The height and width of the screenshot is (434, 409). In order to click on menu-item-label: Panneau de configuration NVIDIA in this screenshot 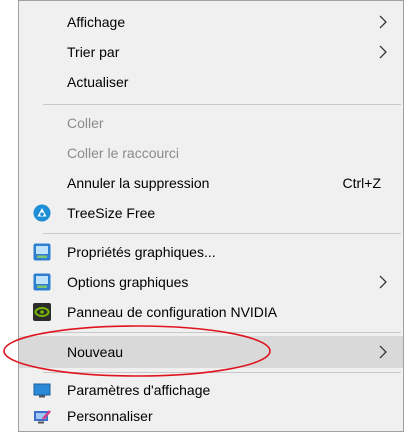, I will do `click(172, 312)`.